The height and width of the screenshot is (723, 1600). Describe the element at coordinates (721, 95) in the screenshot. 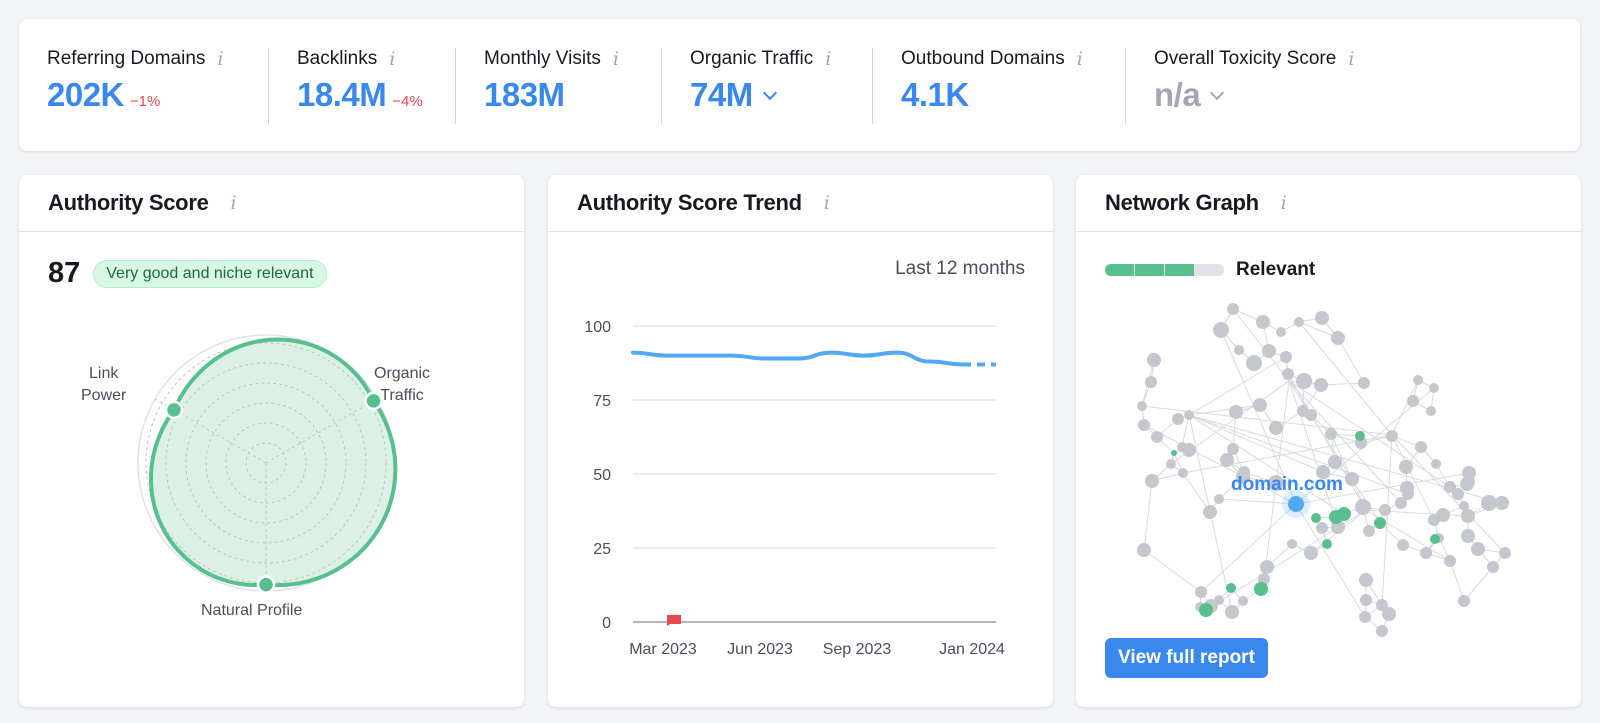

I see `metric-value: 74M` at that location.